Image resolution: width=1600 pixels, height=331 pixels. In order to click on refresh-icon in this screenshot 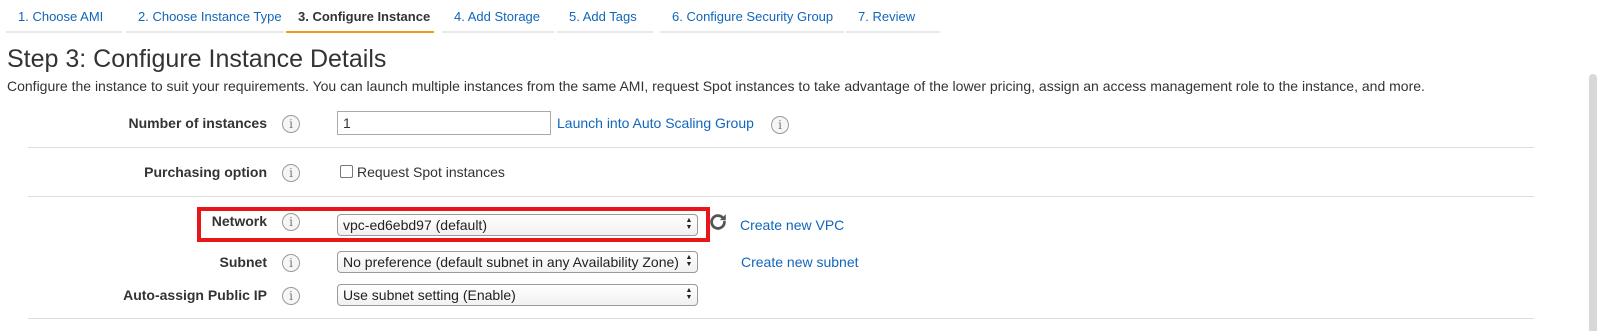, I will do `click(718, 222)`.